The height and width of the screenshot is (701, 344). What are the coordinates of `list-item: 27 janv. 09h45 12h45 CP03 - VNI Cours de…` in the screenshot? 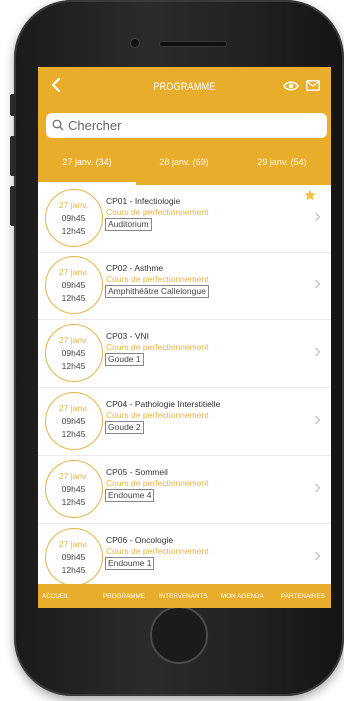 It's located at (184, 354).